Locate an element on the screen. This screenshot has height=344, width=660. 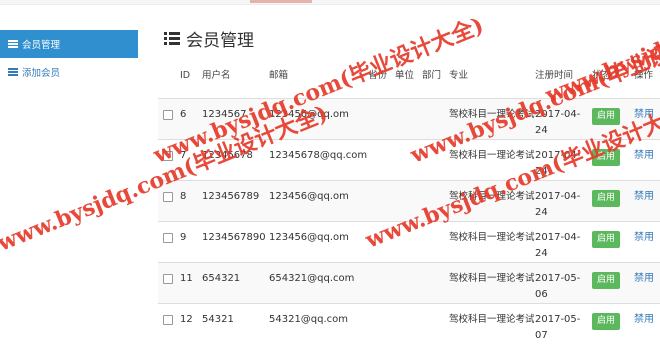
column-header-email: 邮箱 is located at coordinates (318, 78).